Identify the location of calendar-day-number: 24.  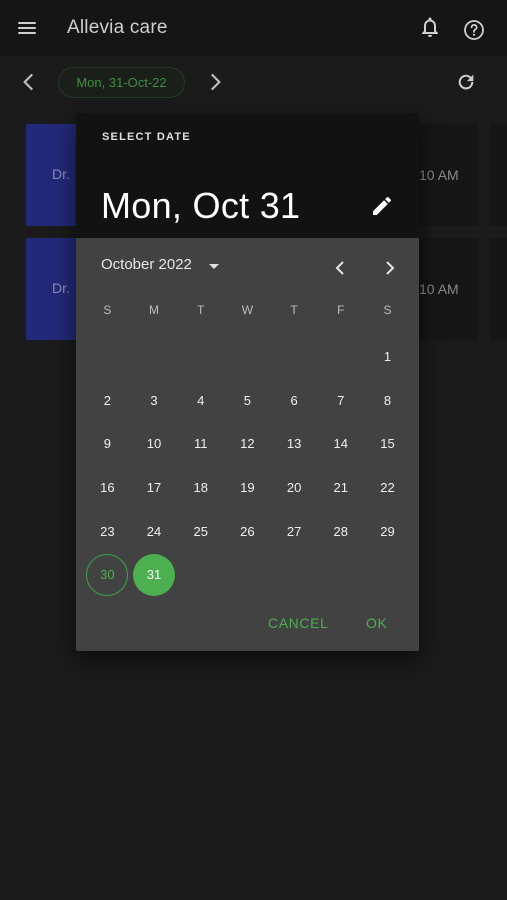
(154, 531).